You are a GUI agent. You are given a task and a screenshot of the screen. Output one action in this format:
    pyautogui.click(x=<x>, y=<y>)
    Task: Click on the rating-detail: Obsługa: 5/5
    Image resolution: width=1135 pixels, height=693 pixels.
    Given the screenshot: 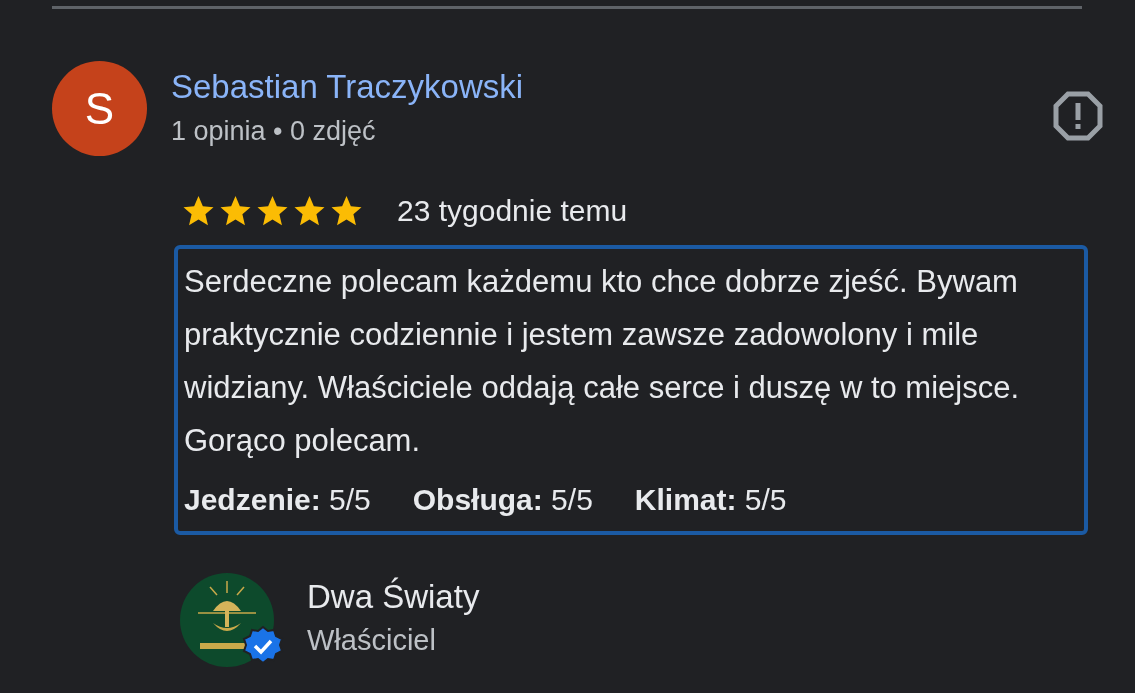 What is the action you would take?
    pyautogui.click(x=502, y=500)
    